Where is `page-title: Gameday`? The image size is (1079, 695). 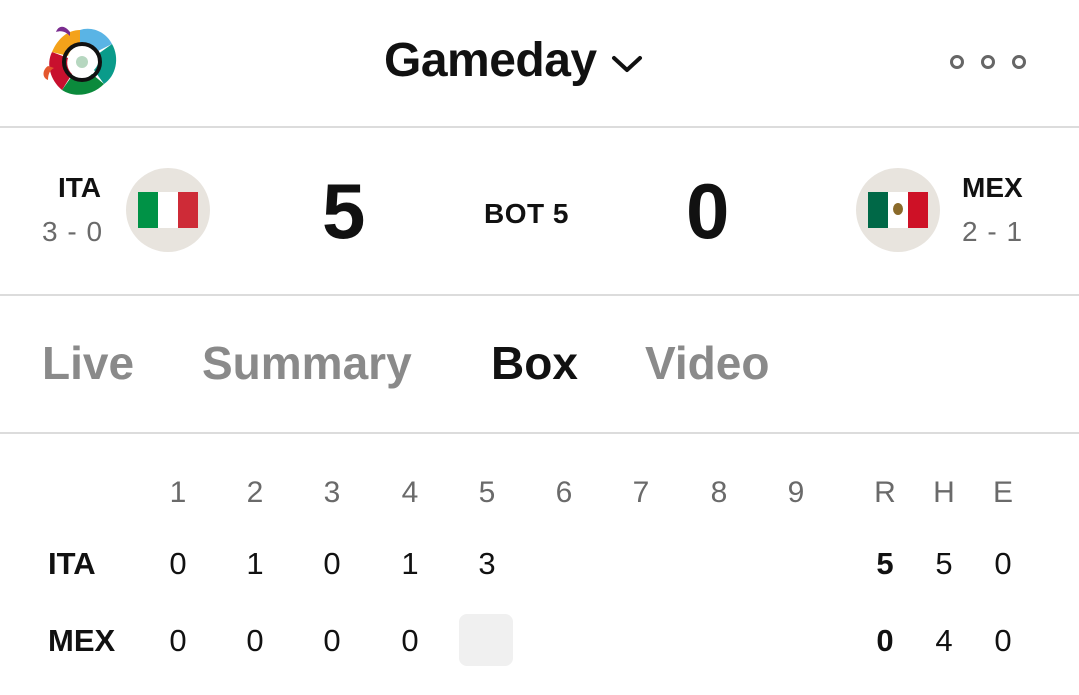
page-title: Gameday is located at coordinates (490, 60).